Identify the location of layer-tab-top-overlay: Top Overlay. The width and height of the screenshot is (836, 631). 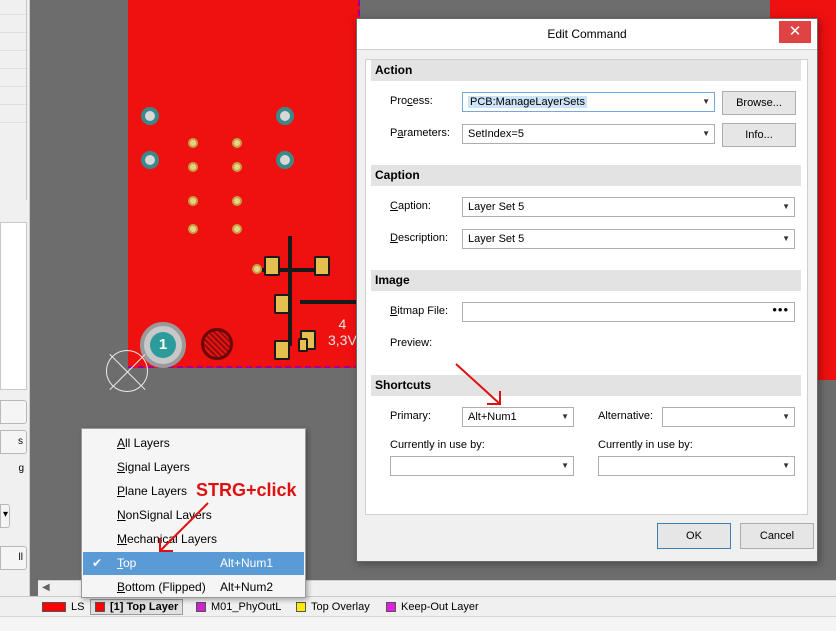
(333, 607).